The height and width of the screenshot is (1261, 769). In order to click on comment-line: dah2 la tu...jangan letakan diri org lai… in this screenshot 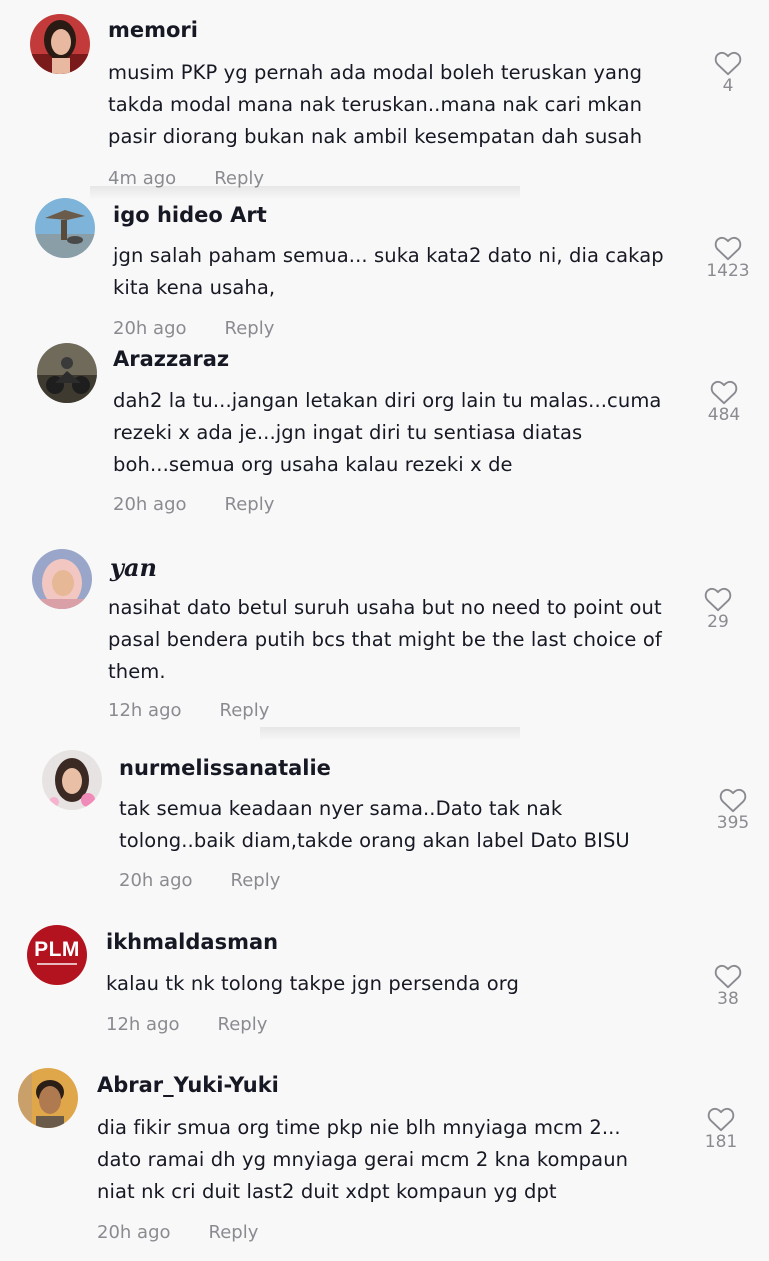, I will do `click(387, 400)`.